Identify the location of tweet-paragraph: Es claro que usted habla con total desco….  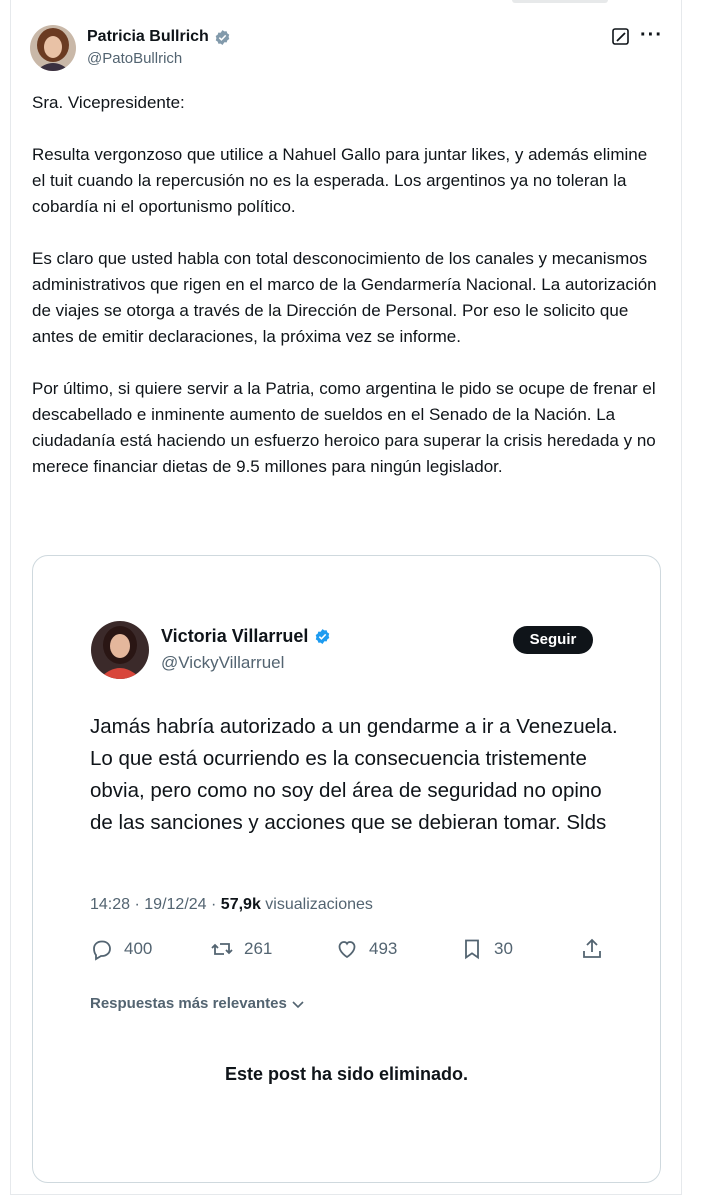
(344, 297).